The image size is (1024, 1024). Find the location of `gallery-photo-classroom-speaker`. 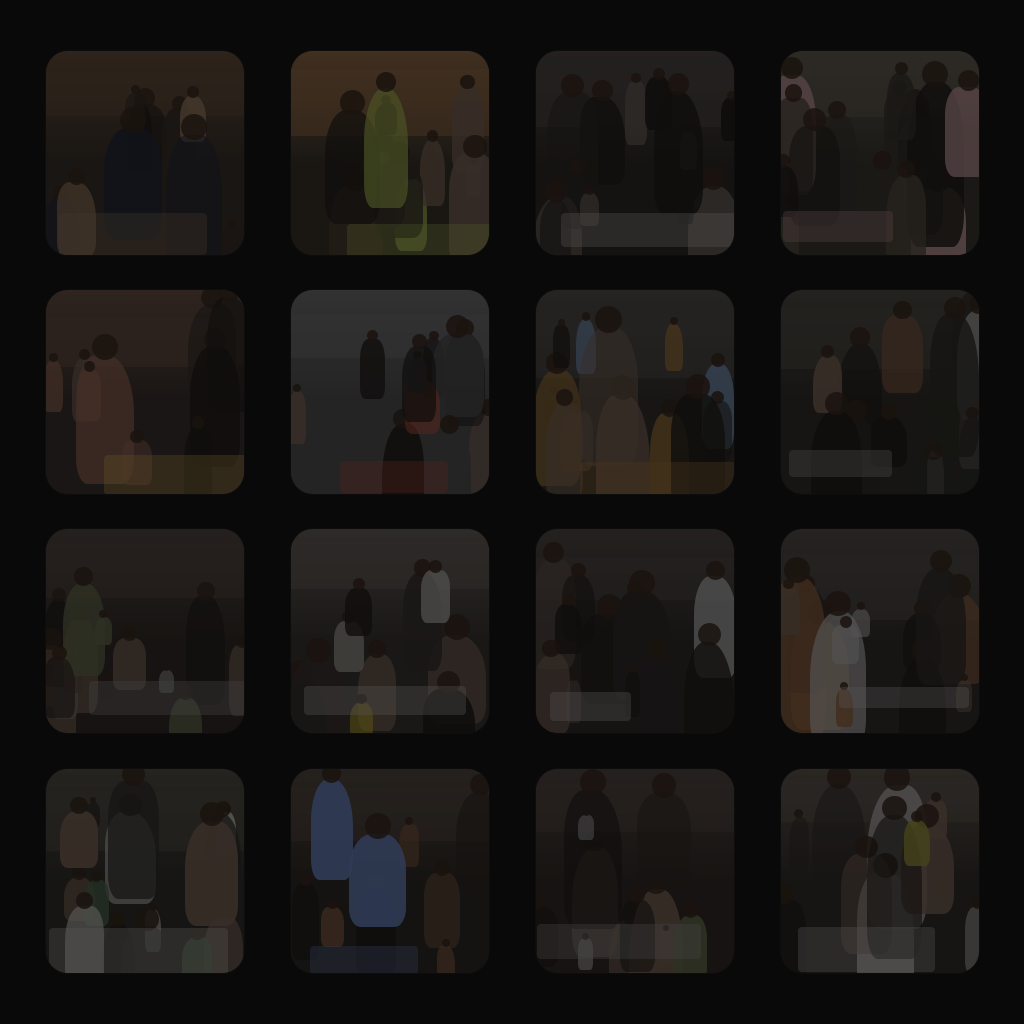

gallery-photo-classroom-speaker is located at coordinates (145, 153).